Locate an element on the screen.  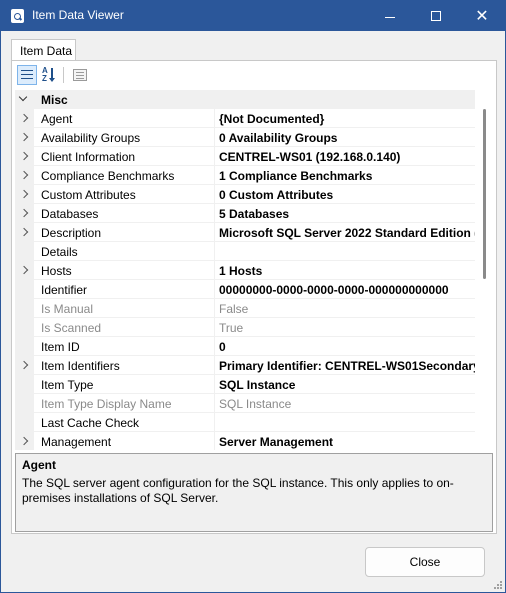
toolbar-separator is located at coordinates (63, 75).